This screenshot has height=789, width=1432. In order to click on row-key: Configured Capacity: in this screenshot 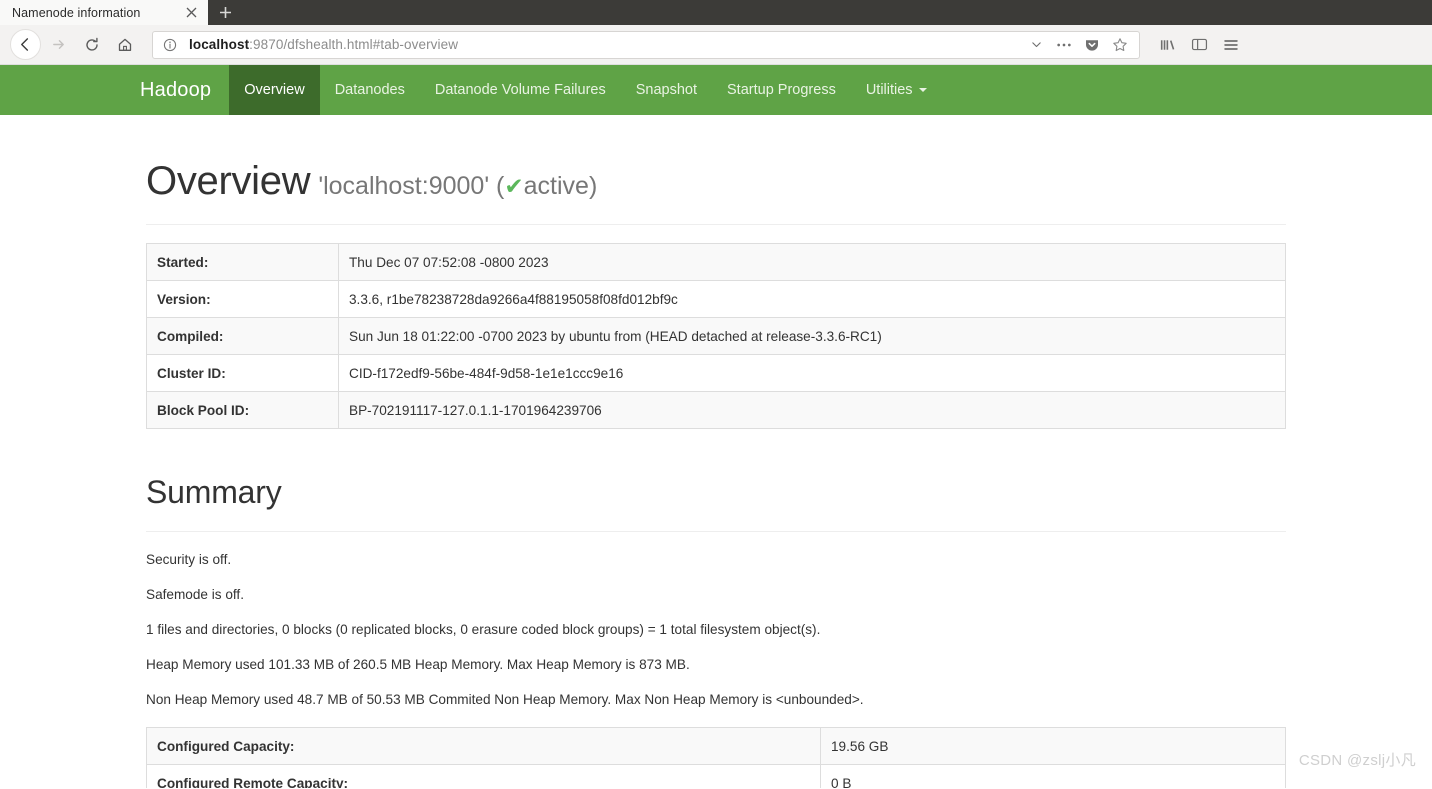, I will do `click(483, 746)`.